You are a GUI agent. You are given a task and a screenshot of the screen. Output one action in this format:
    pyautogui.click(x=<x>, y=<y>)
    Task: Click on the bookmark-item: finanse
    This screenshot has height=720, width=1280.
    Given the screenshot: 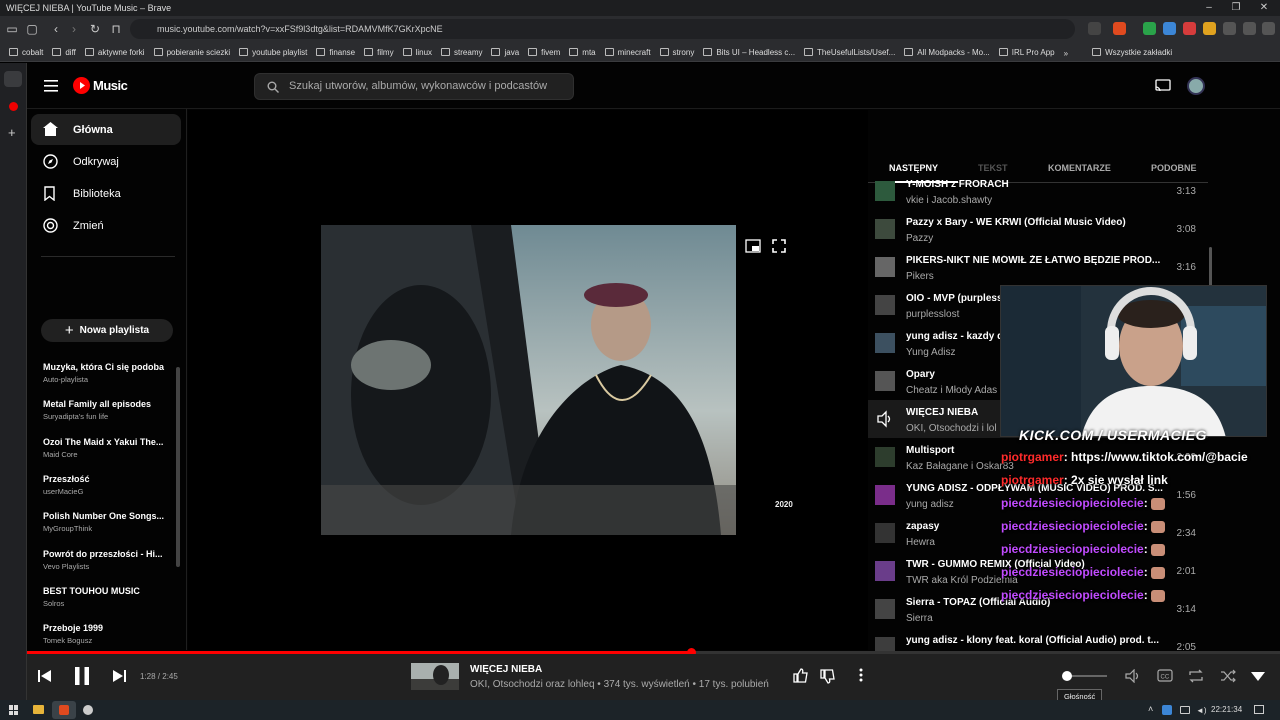 What is the action you would take?
    pyautogui.click(x=335, y=51)
    